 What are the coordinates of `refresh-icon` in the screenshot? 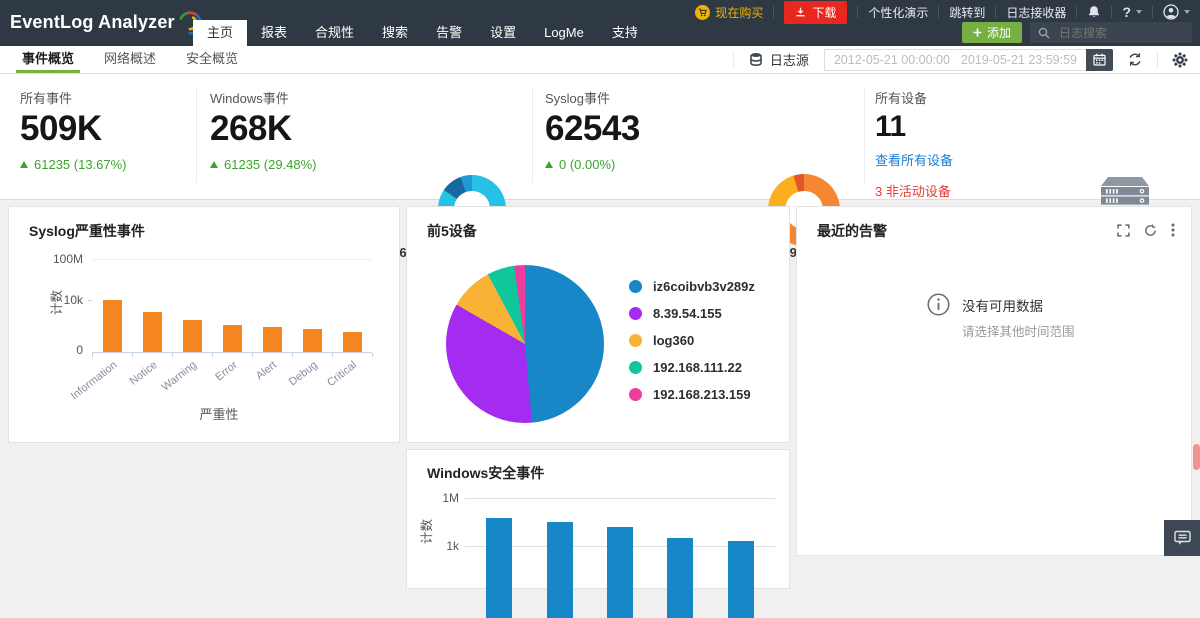 It's located at (1150, 230).